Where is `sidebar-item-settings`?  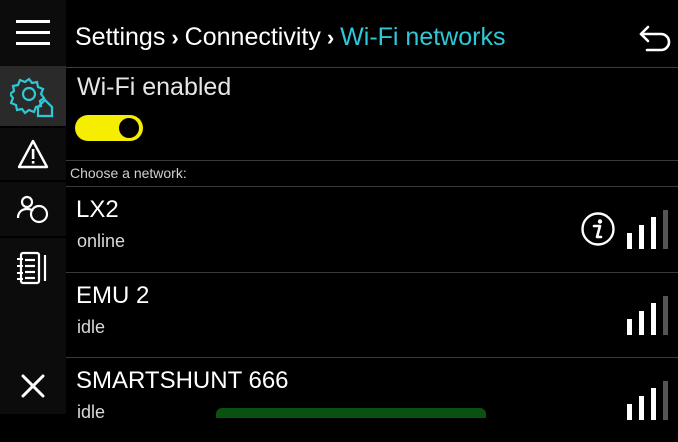 sidebar-item-settings is located at coordinates (33, 96).